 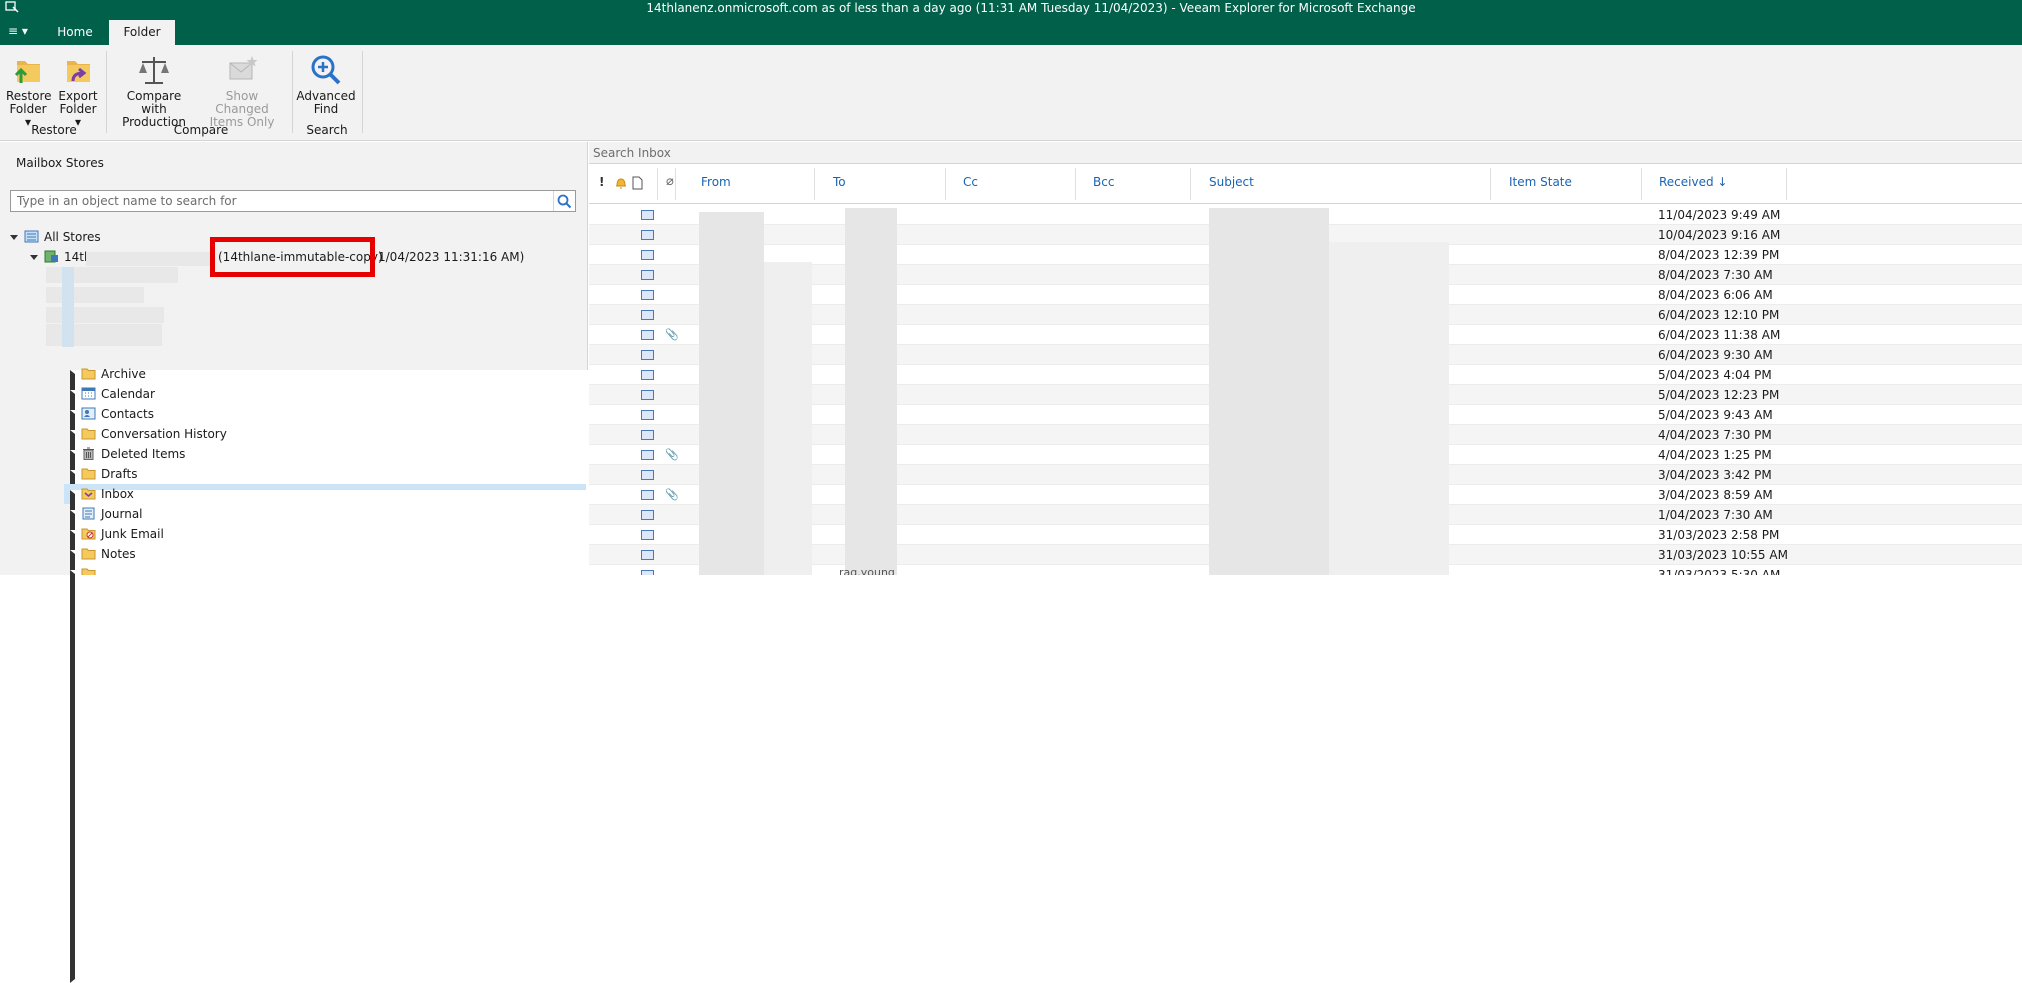 I want to click on tree-label: Calendar, so click(x=128, y=394).